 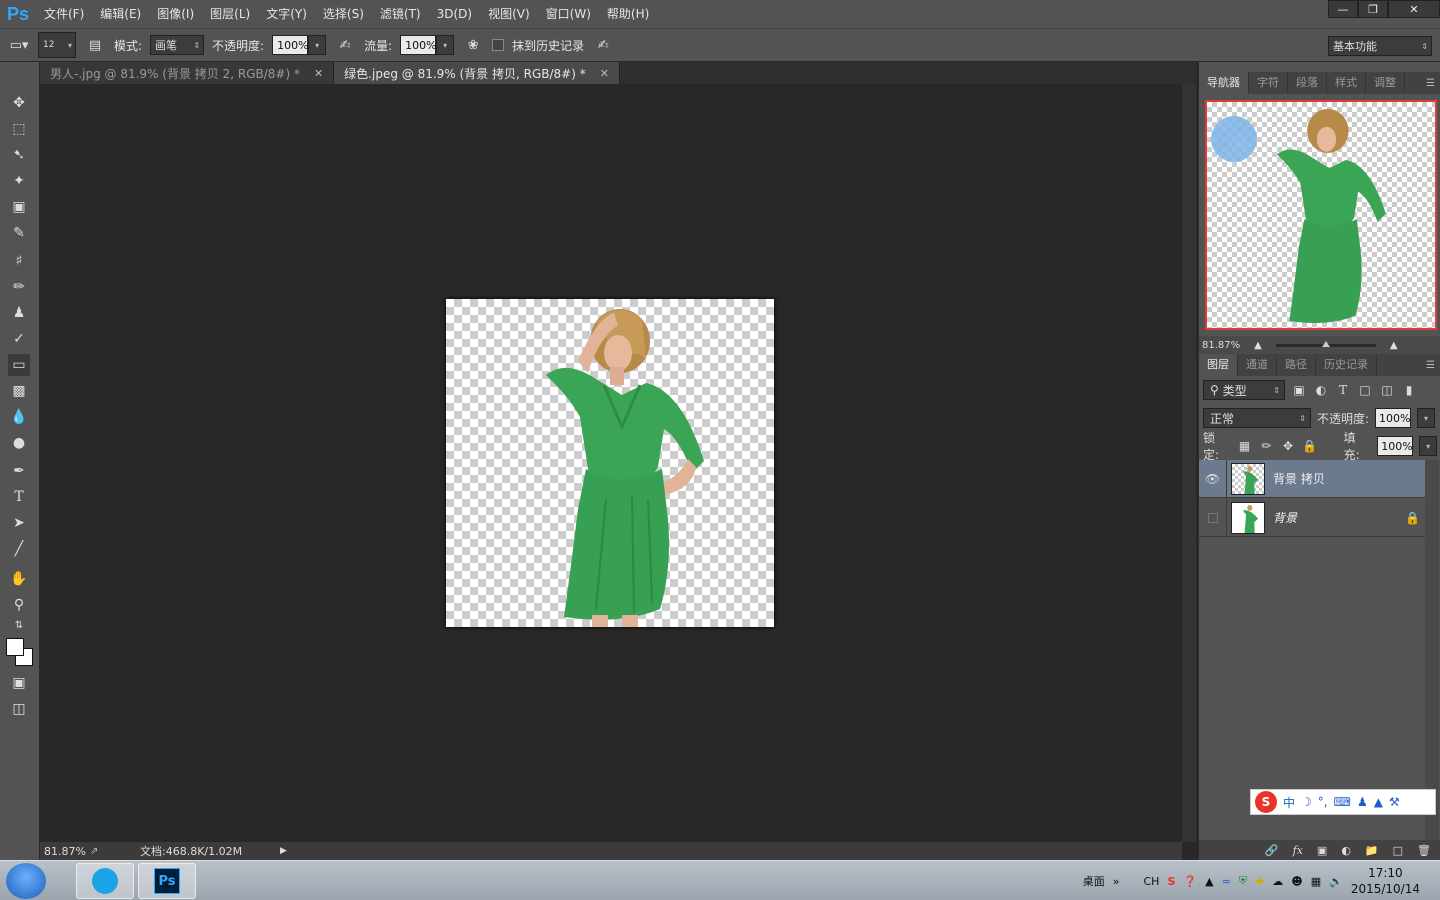 I want to click on blur-tool-icon: 💧, so click(x=19, y=417).